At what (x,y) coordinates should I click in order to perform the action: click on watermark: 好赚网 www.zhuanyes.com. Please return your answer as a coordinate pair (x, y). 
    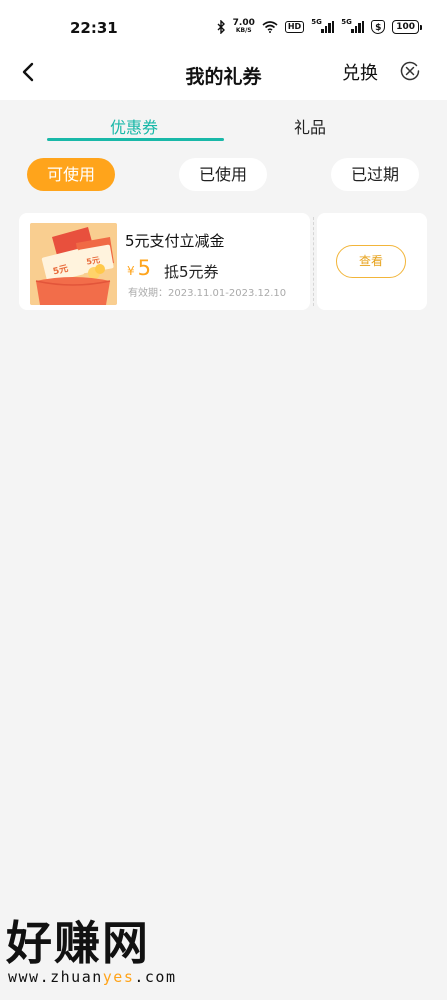
    Looking at the image, I should click on (91, 952).